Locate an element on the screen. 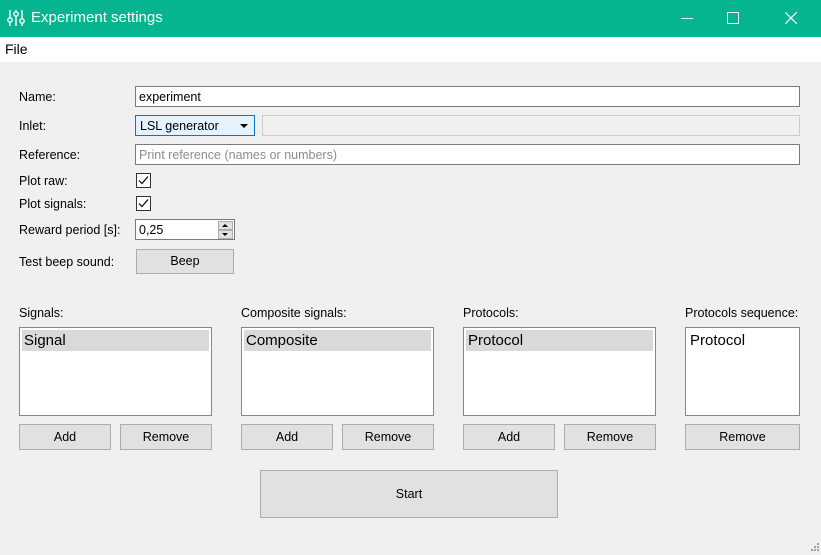  title-bar: Experiment settings is located at coordinates (410, 18).